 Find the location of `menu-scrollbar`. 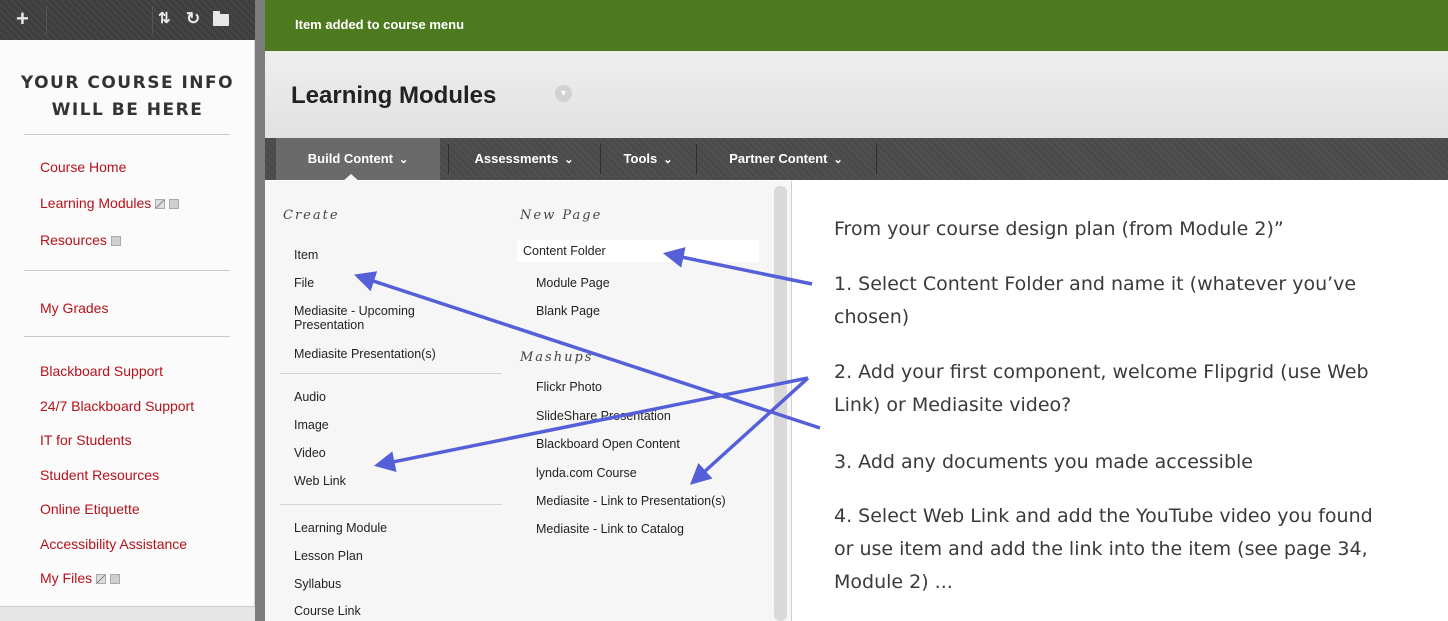

menu-scrollbar is located at coordinates (780, 403).